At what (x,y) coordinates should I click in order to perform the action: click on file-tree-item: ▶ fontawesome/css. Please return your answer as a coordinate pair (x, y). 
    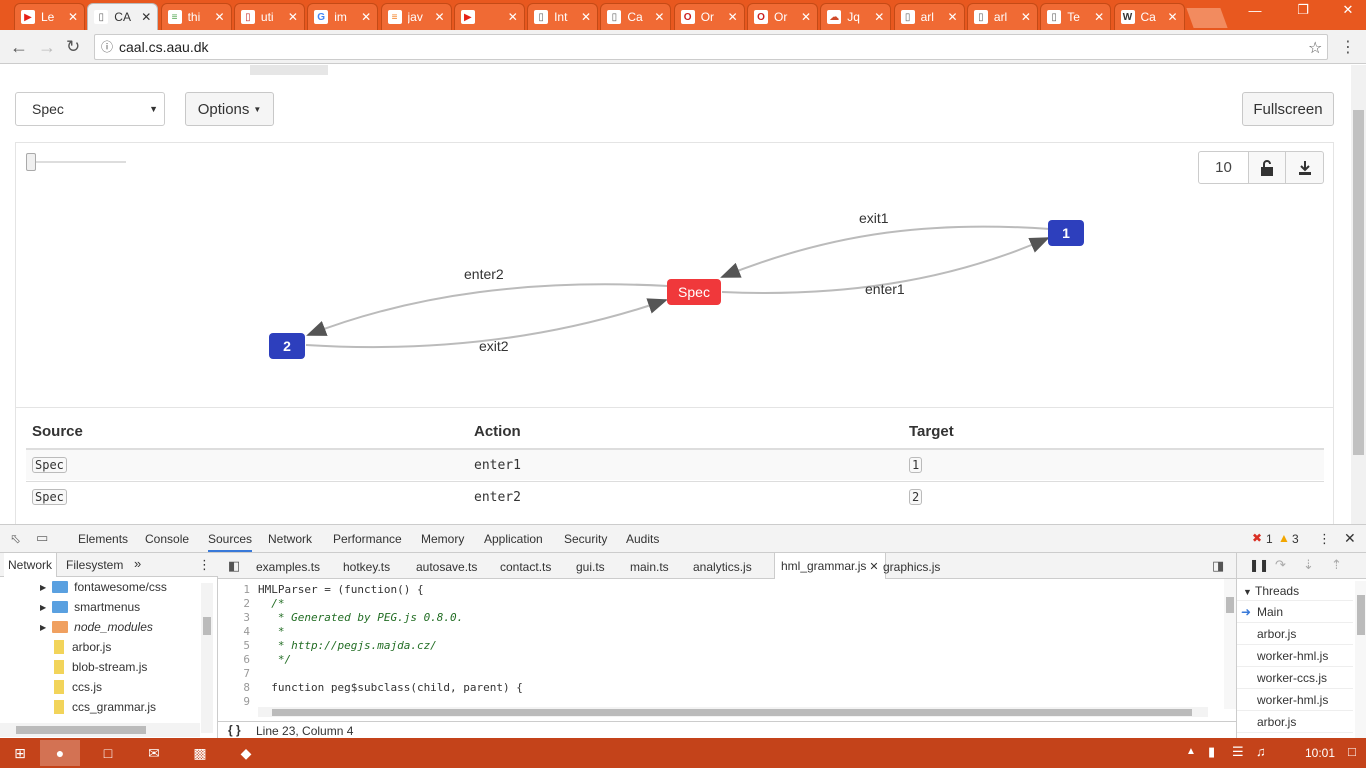
    Looking at the image, I should click on (103, 587).